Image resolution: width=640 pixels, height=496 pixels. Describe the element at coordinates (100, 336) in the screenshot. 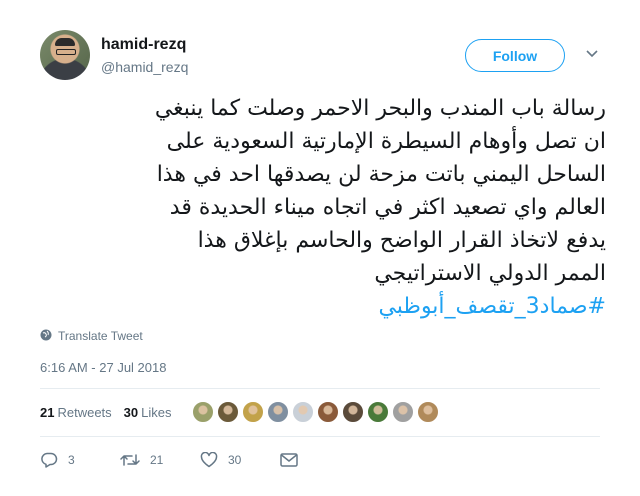

I see `translate-label: Translate Tweet` at that location.